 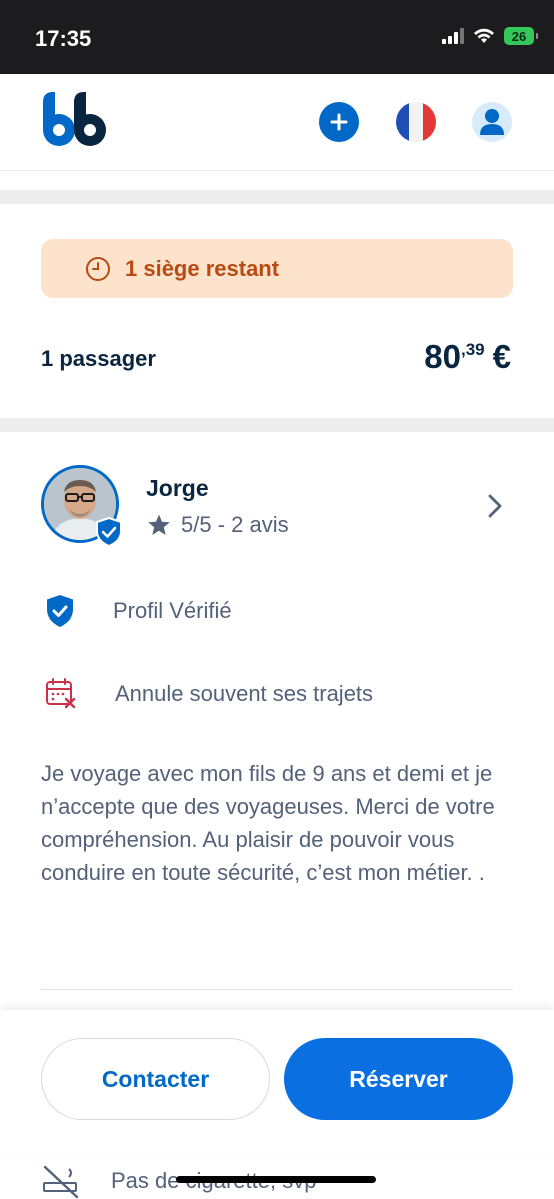 What do you see at coordinates (398, 1079) in the screenshot?
I see `book-button: Réserver` at bounding box center [398, 1079].